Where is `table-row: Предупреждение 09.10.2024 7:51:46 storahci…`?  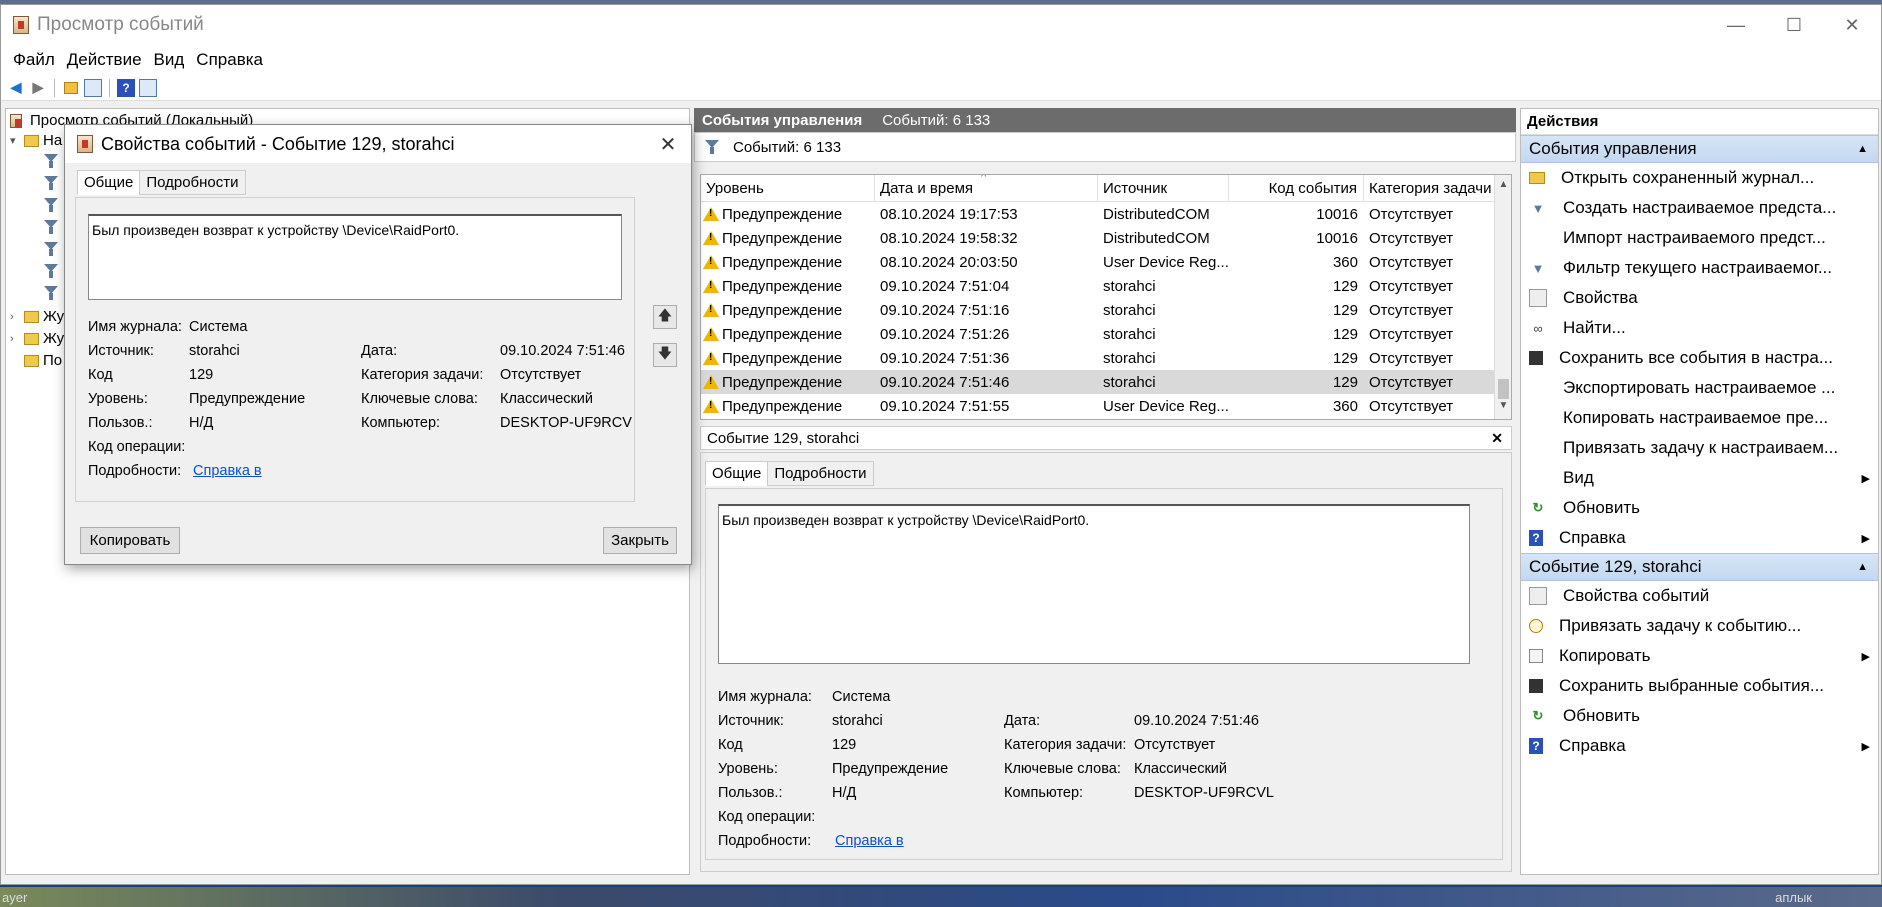 table-row: Предупреждение 09.10.2024 7:51:46 storahci… is located at coordinates (1106, 382).